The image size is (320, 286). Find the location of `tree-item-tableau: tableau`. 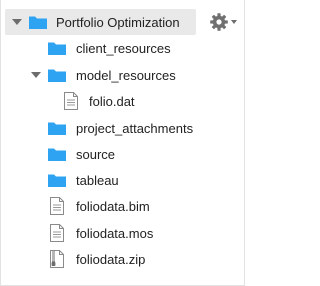

tree-item-tableau: tableau is located at coordinates (83, 180).